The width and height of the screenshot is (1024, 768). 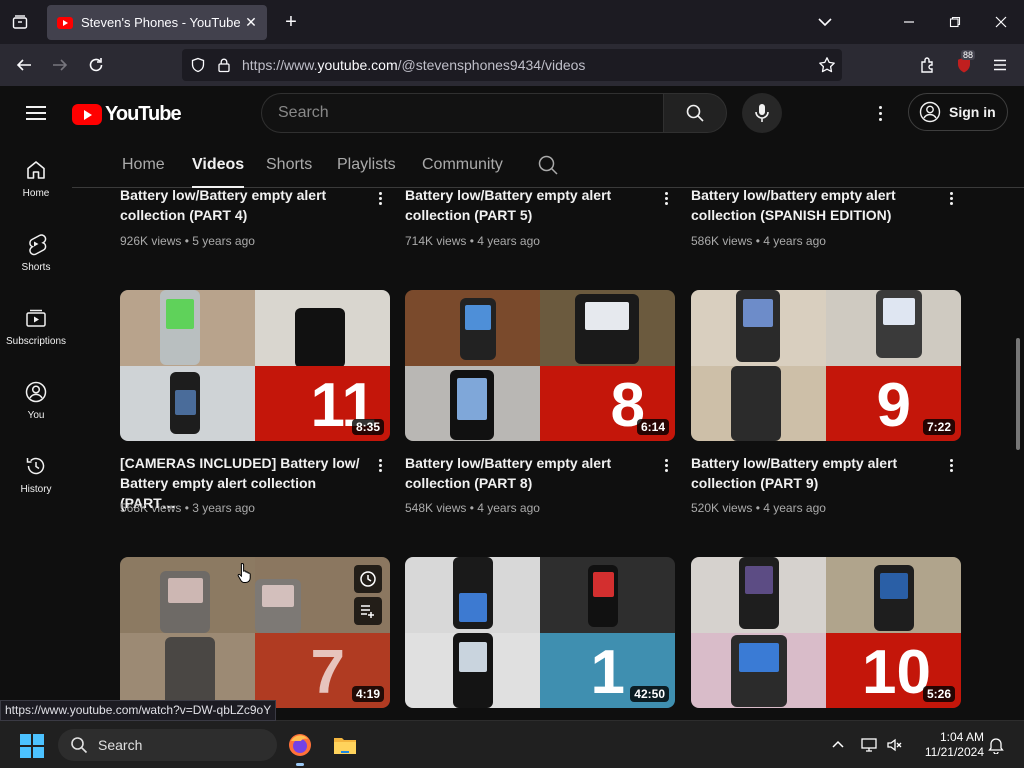 I want to click on minimize-icon, so click(x=909, y=22).